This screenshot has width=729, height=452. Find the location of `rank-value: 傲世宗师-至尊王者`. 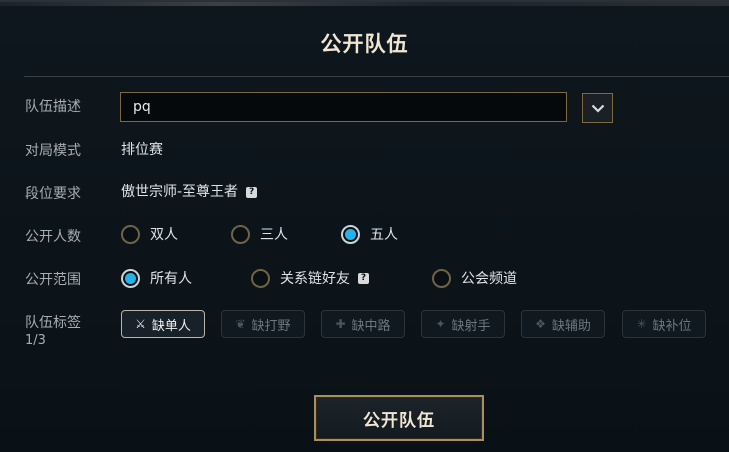

rank-value: 傲世宗师-至尊王者 is located at coordinates (180, 192).